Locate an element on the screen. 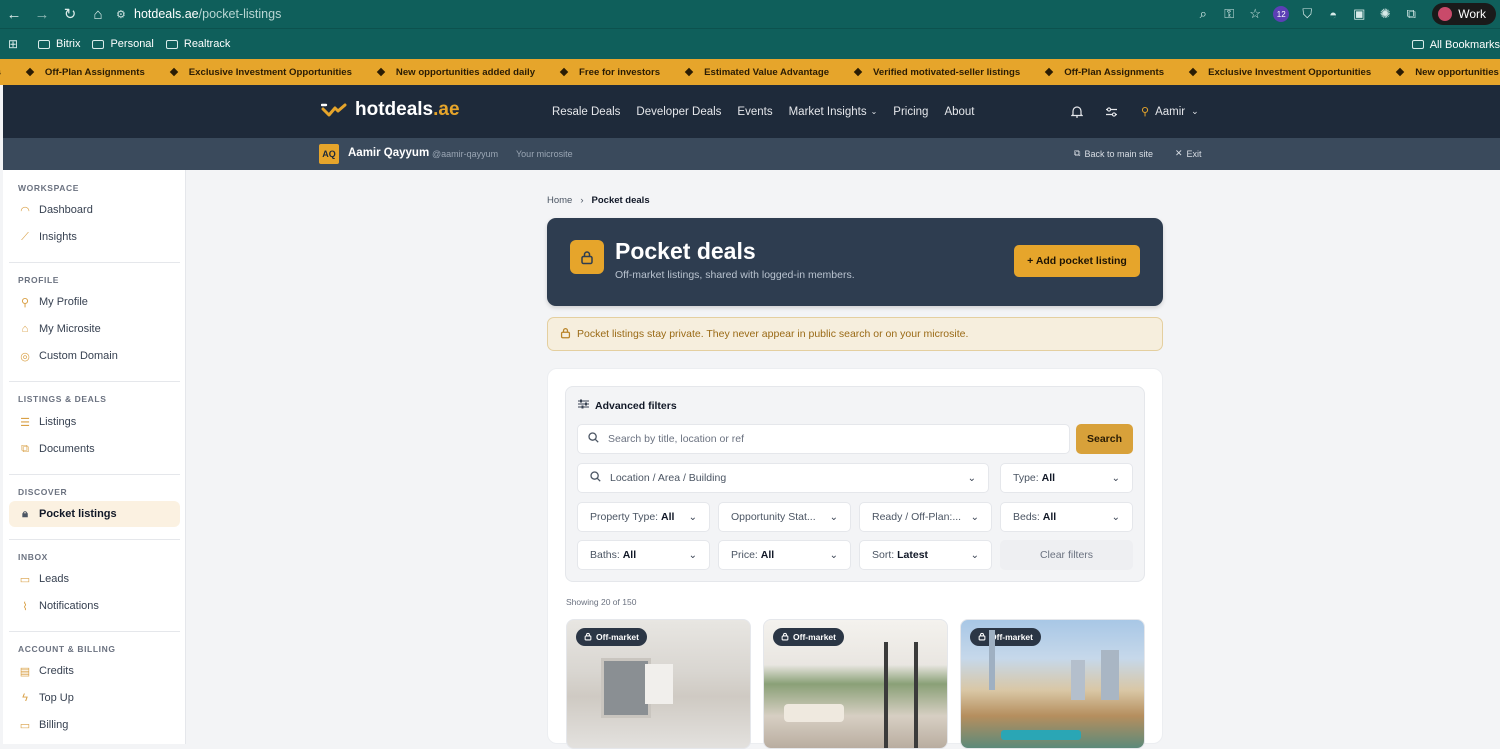 The width and height of the screenshot is (1500, 749). sidebar-item-my-microsite: ⌂ My Microsite is located at coordinates (94, 329).